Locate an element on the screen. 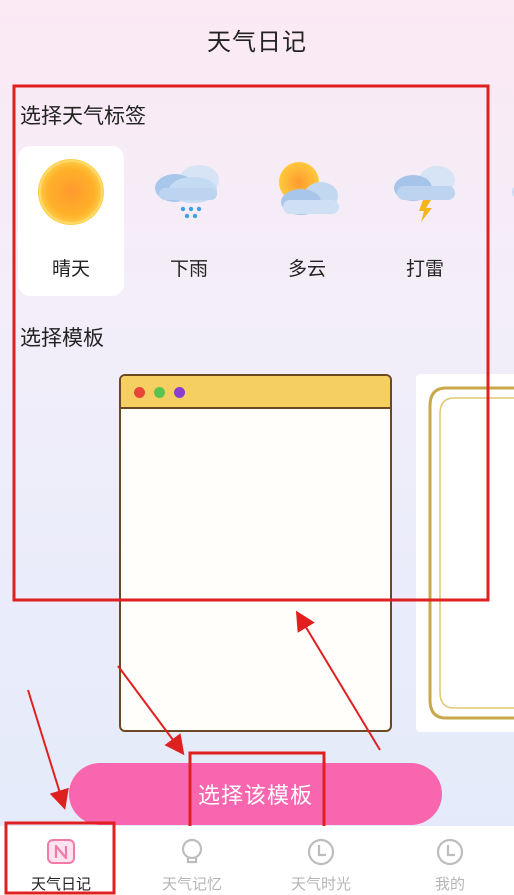  tab-weather-memory: 天气记忆 is located at coordinates (192, 860).